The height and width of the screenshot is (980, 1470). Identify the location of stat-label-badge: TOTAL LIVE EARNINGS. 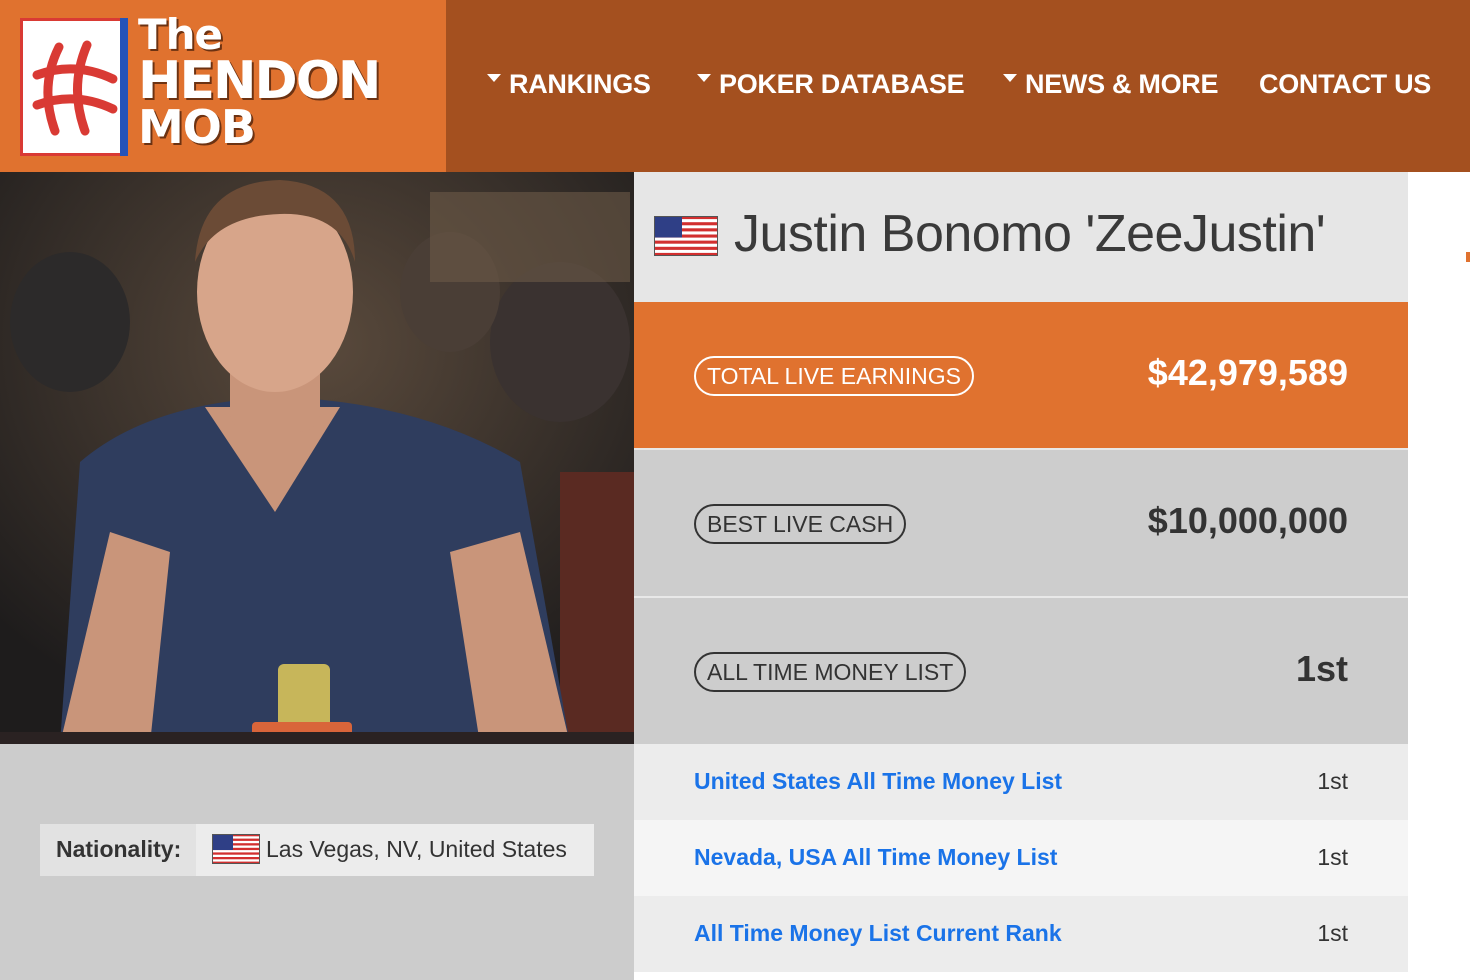
(834, 376).